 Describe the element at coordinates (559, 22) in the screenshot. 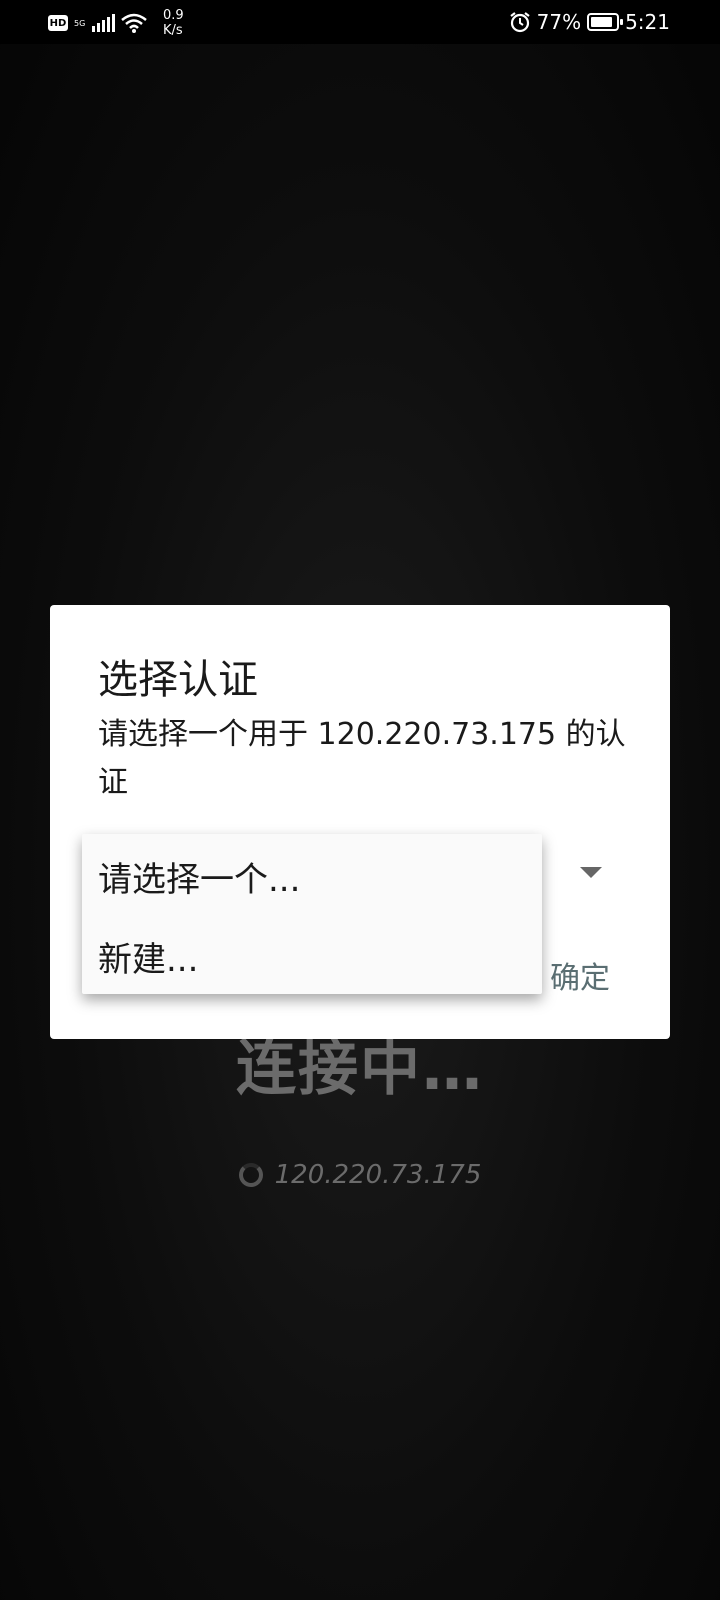

I see `battery-percent: 77%` at that location.